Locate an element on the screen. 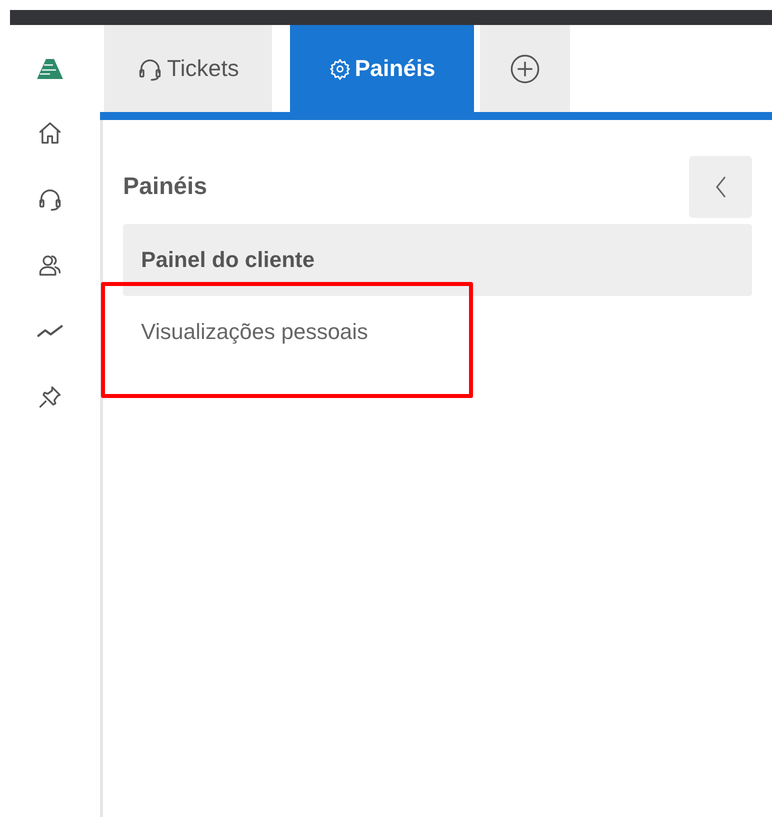 The width and height of the screenshot is (772, 817). add-tab-button is located at coordinates (525, 68).